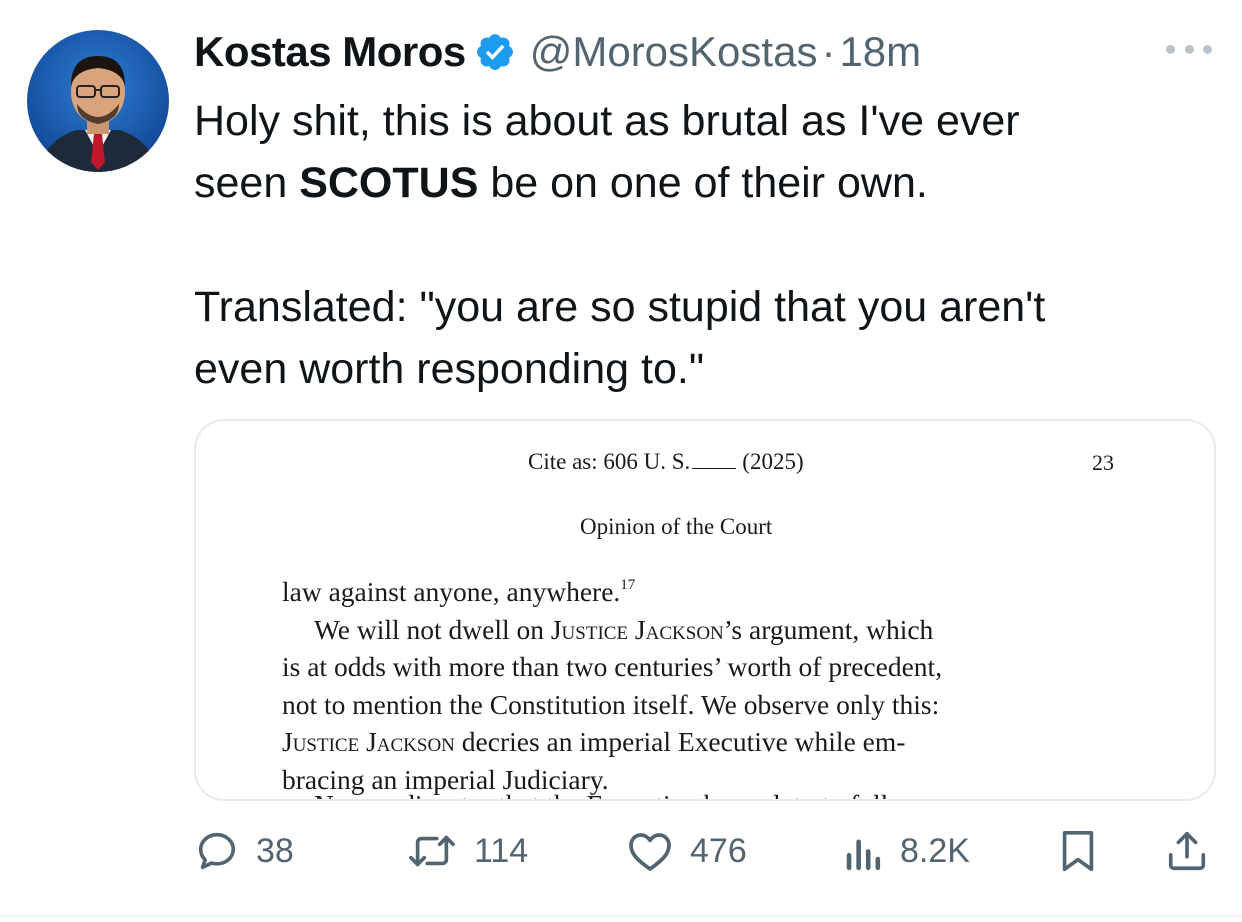 Image resolution: width=1242 pixels, height=922 pixels. Describe the element at coordinates (432, 851) in the screenshot. I see `repost-icon` at that location.